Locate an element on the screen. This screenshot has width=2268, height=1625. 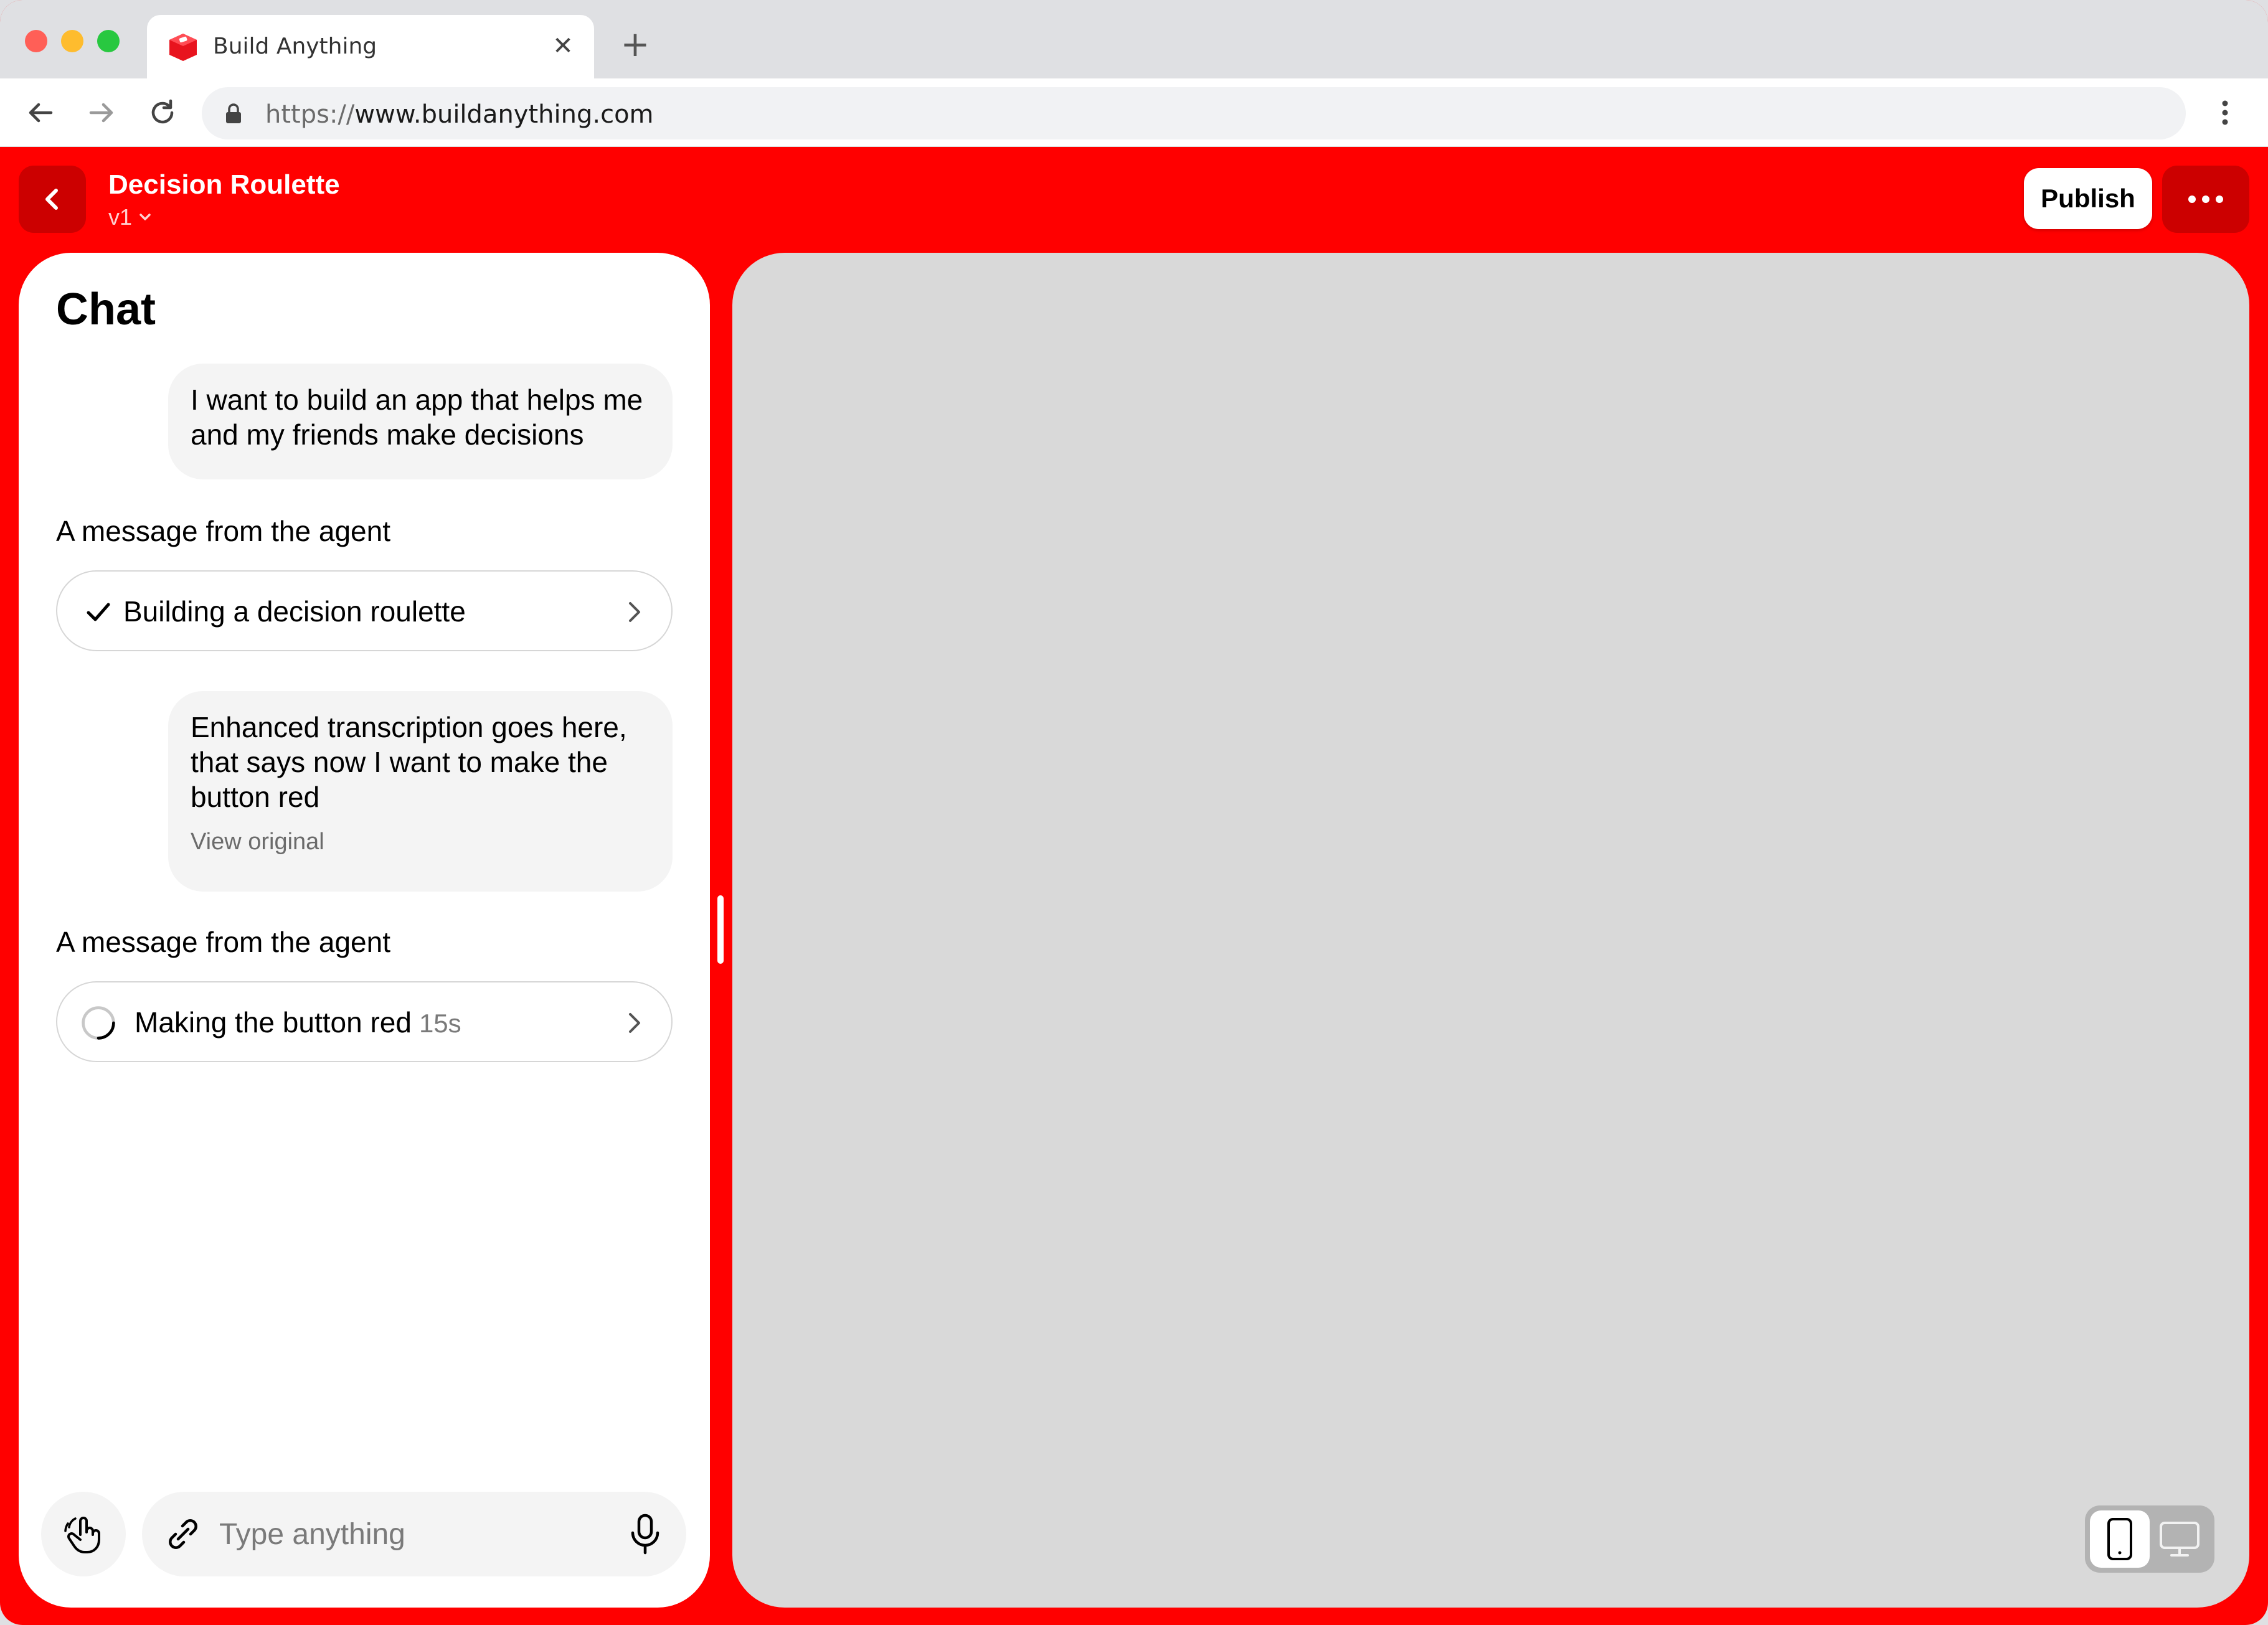
tab-title: Build Anything is located at coordinates (295, 46).